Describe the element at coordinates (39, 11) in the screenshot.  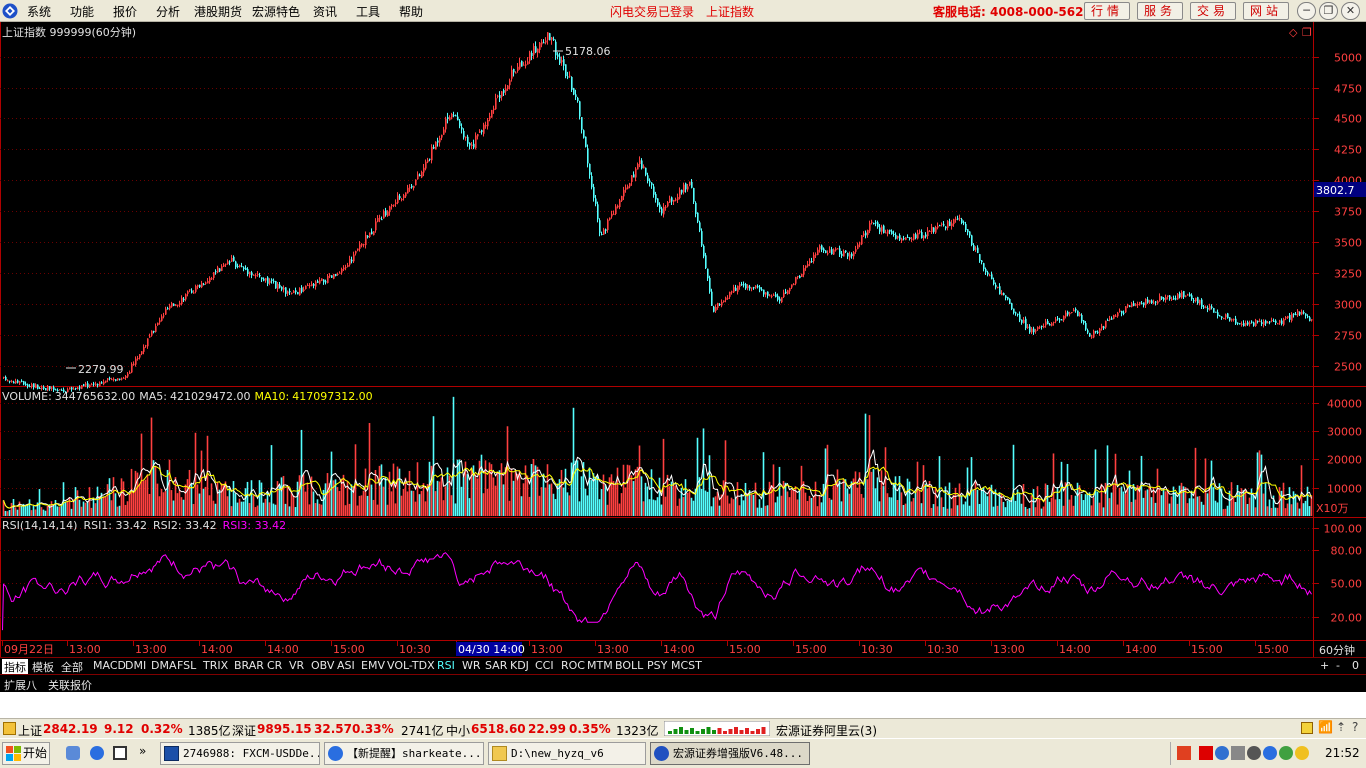
I see `menu-system: 系统` at that location.